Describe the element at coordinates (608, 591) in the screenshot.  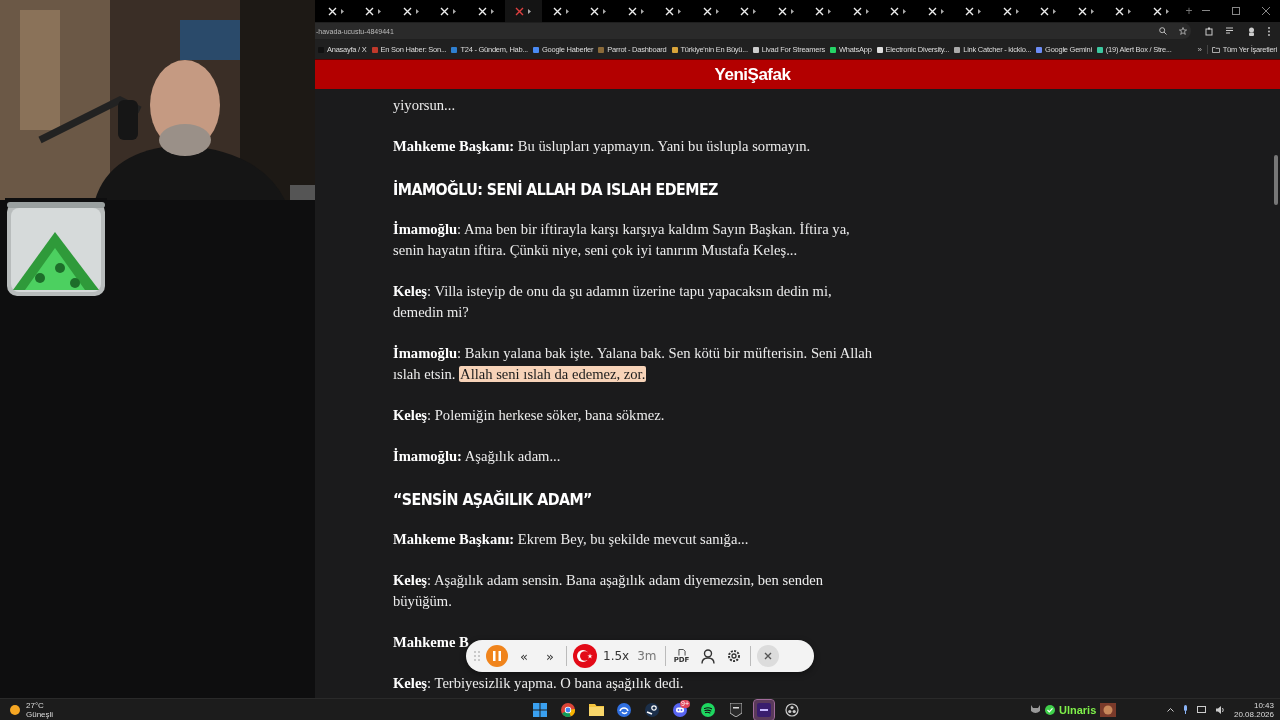
I see `article-paragraph: Keleş: Aşağılık adam sensin. Bana aşağılık adam diyemezsin, ben senden büyüğüm.` at that location.